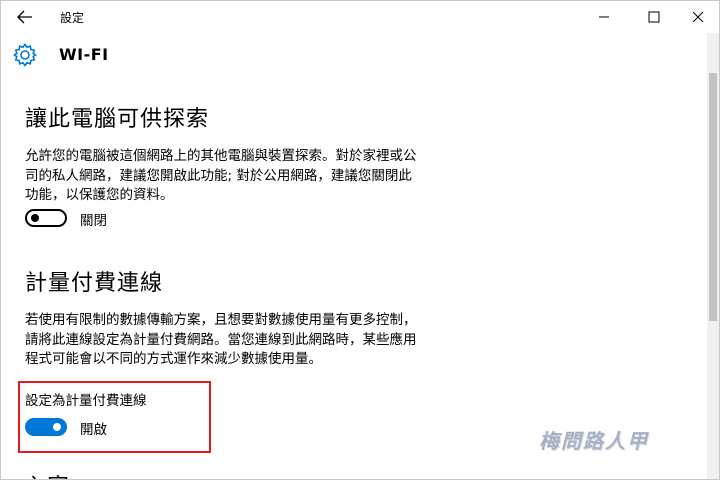 The image size is (720, 480). Describe the element at coordinates (93, 430) in the screenshot. I see `metered-toggle-label: 開啟` at that location.